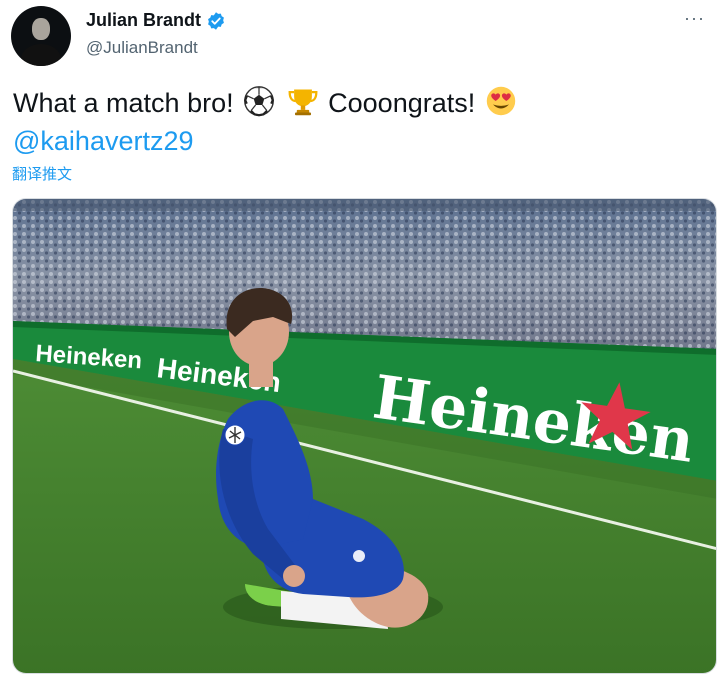 The height and width of the screenshot is (676, 721). Describe the element at coordinates (42, 173) in the screenshot. I see `translate-tweet-link: 翻译推文` at that location.